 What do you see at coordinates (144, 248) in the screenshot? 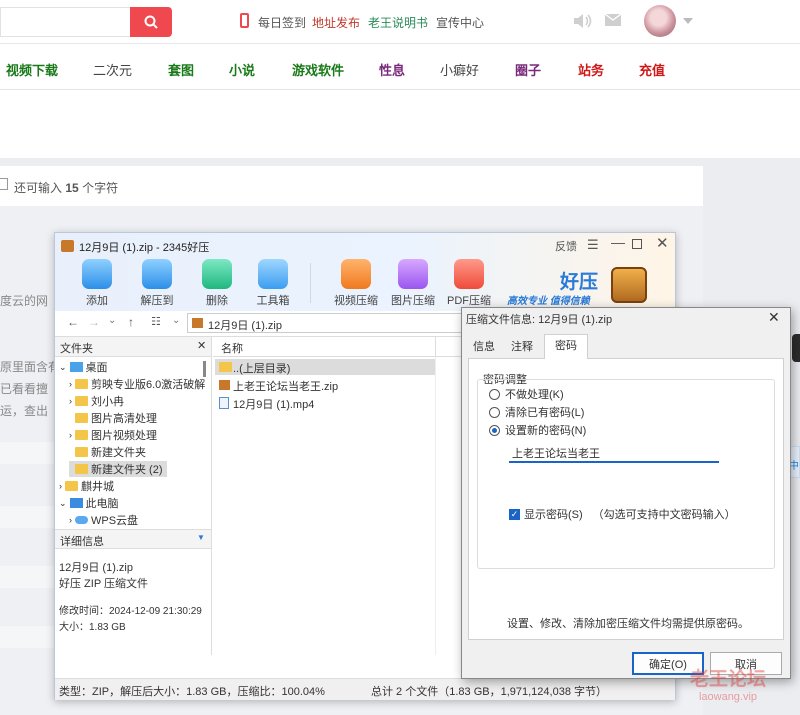
I see `zip-title: 12月9日 (1).zip - 2345好压` at bounding box center [144, 248].